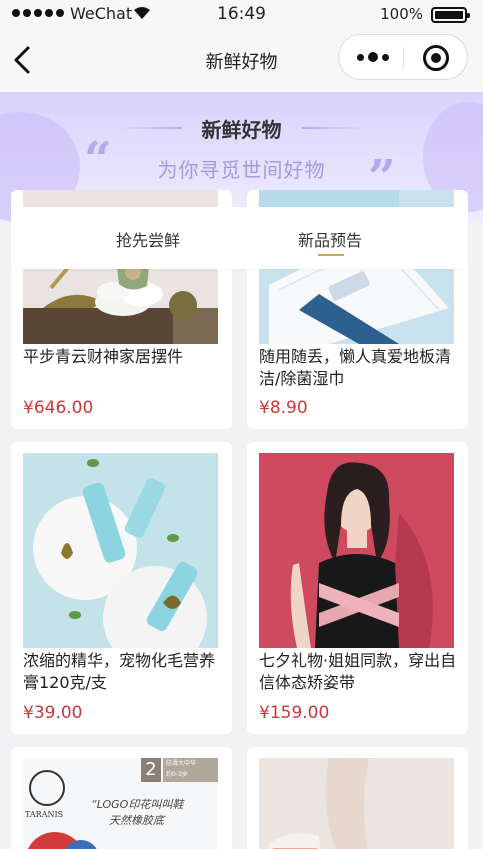  I want to click on product-image-sneakers, so click(356, 803).